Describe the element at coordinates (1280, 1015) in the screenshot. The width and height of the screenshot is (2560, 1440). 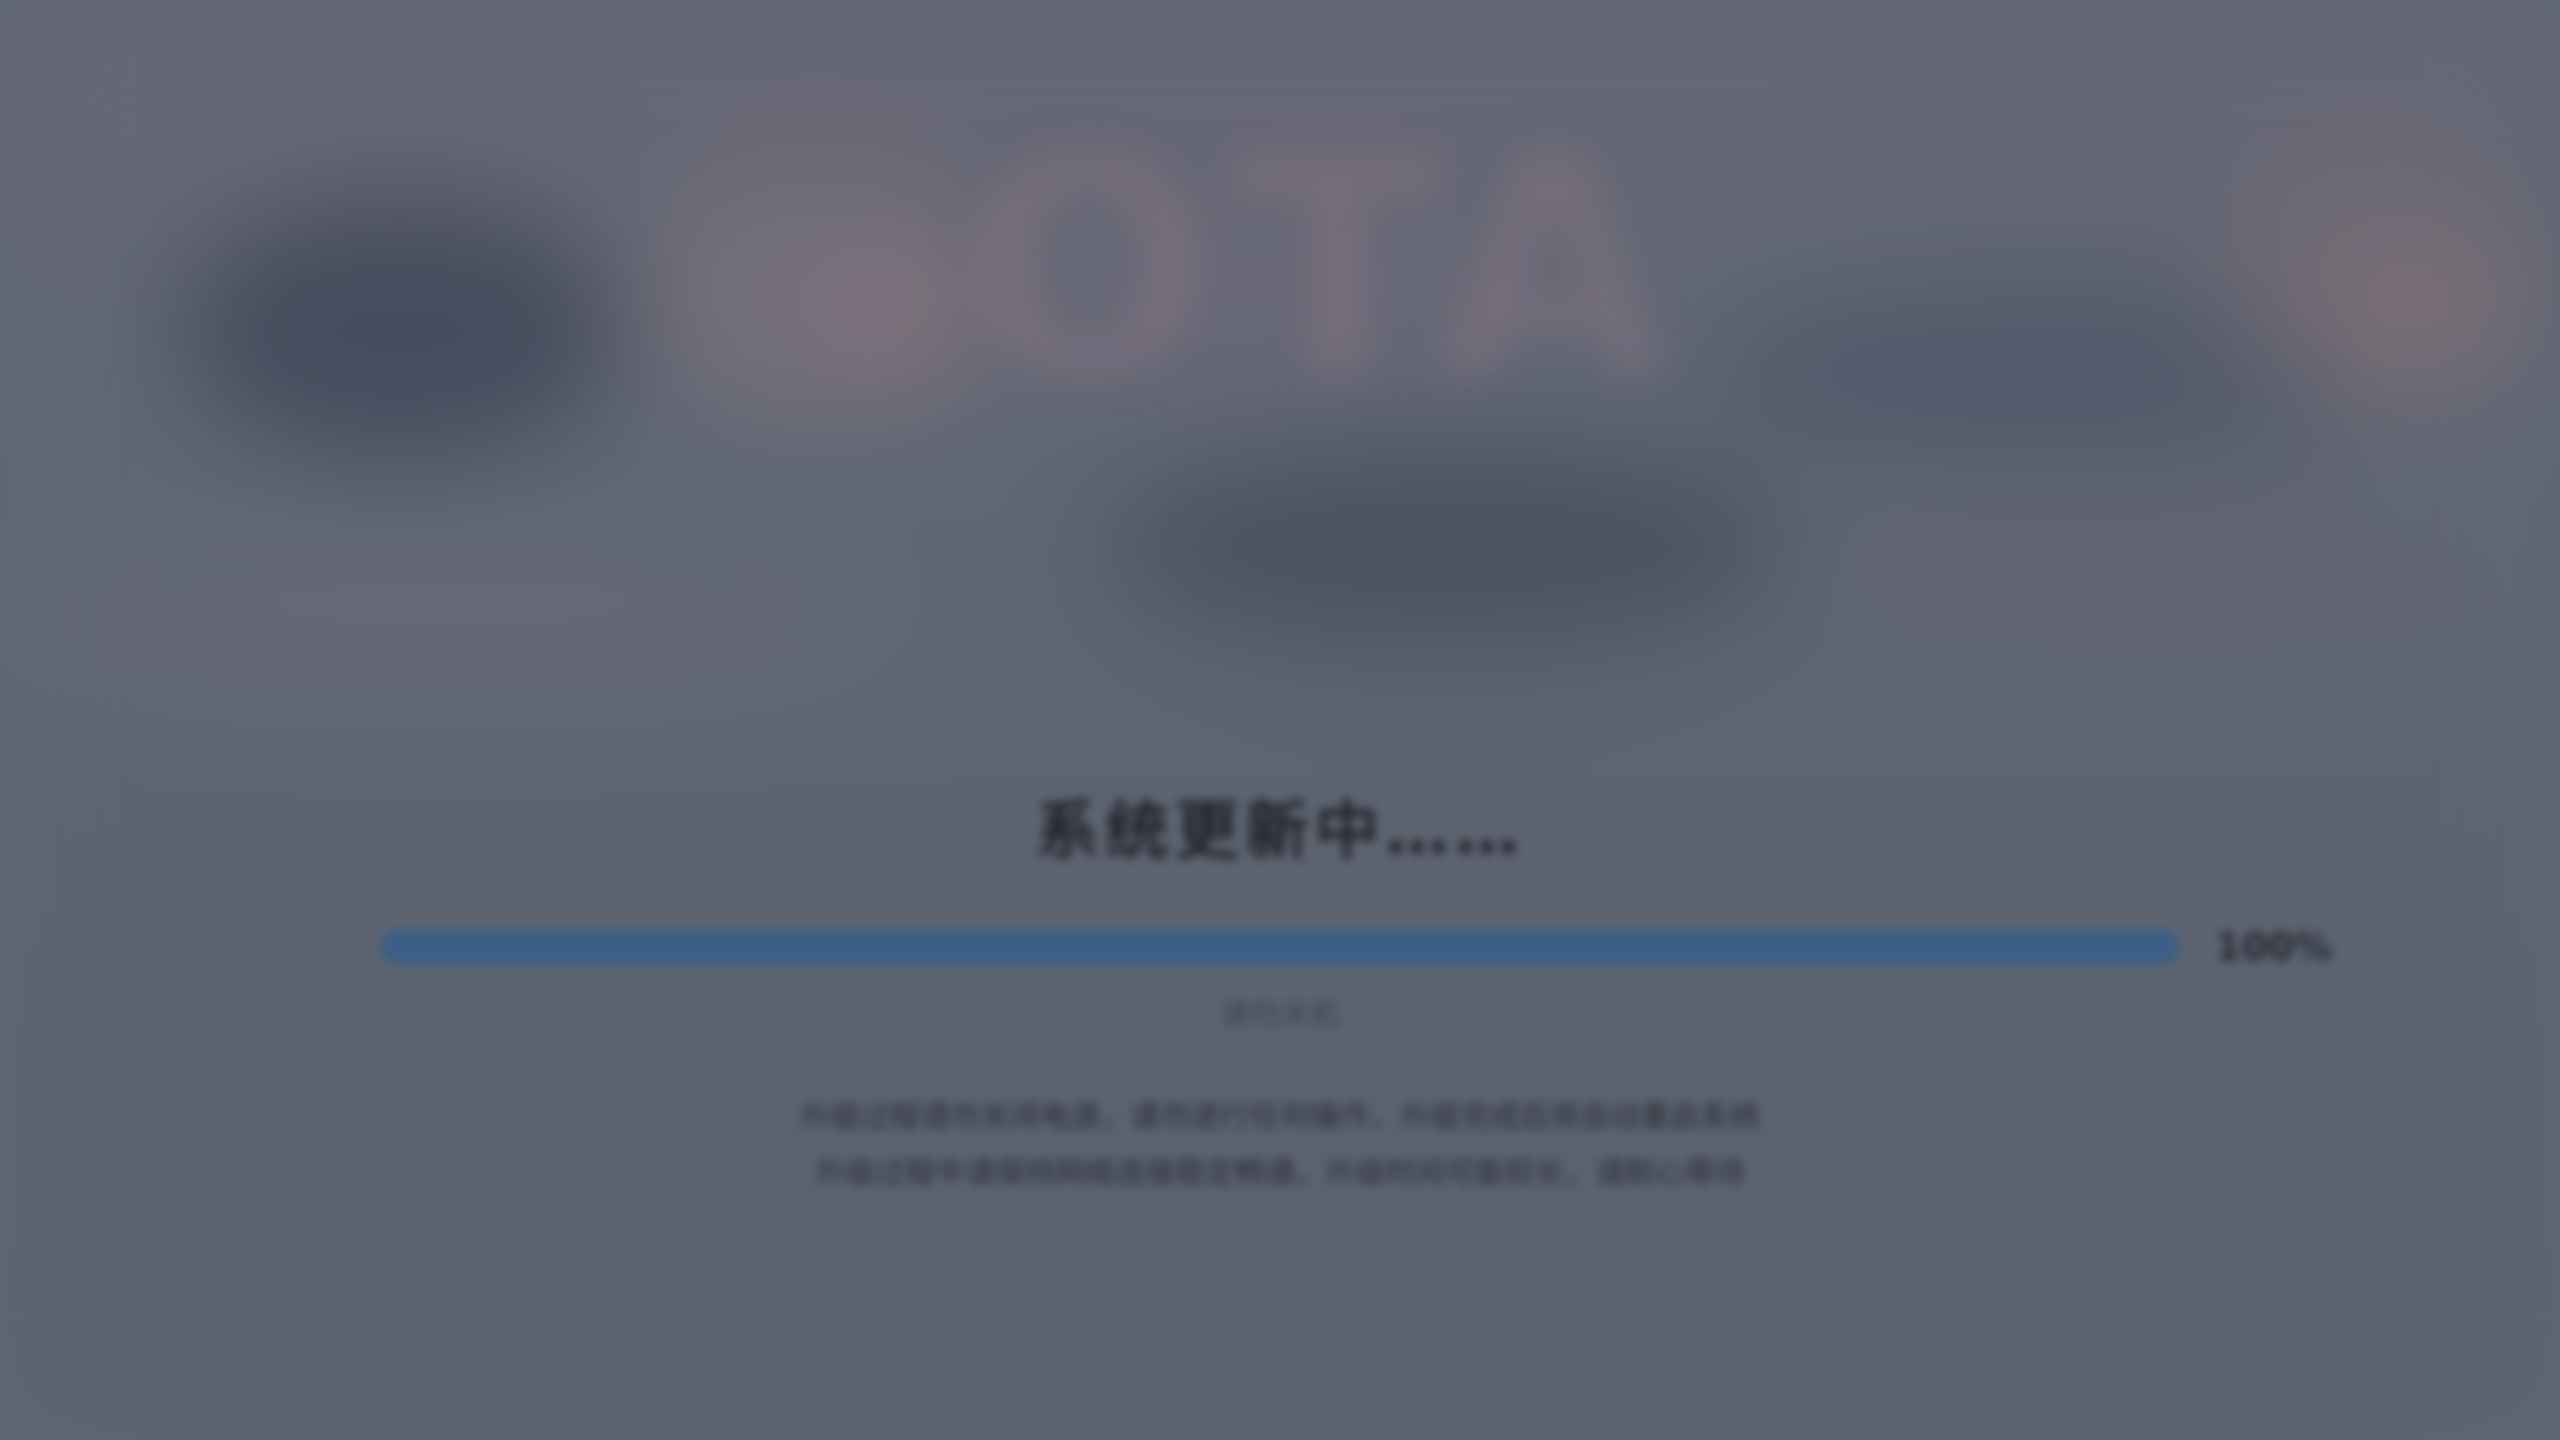
I see `progress-status-text: 请勿关机` at that location.